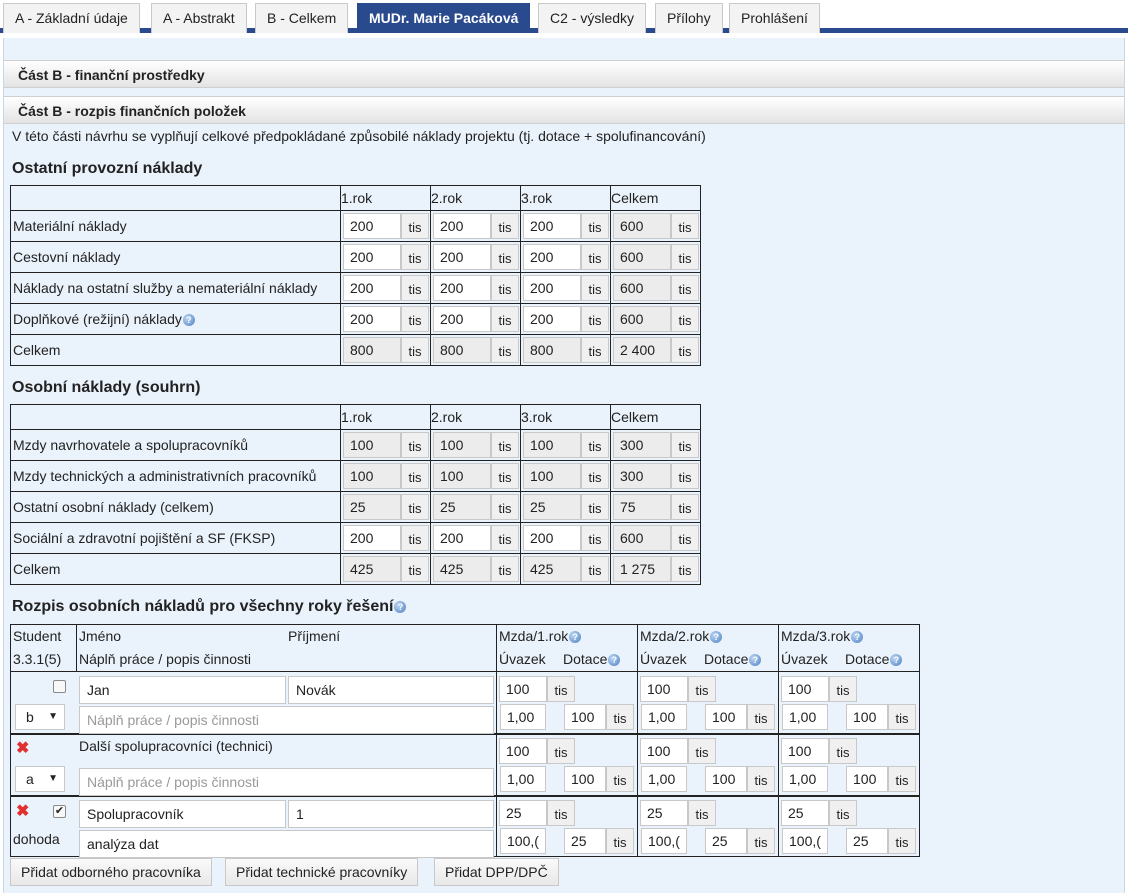 The width and height of the screenshot is (1128, 893). Describe the element at coordinates (302, 18) in the screenshot. I see `tab-celkem: B - Celkem` at that location.